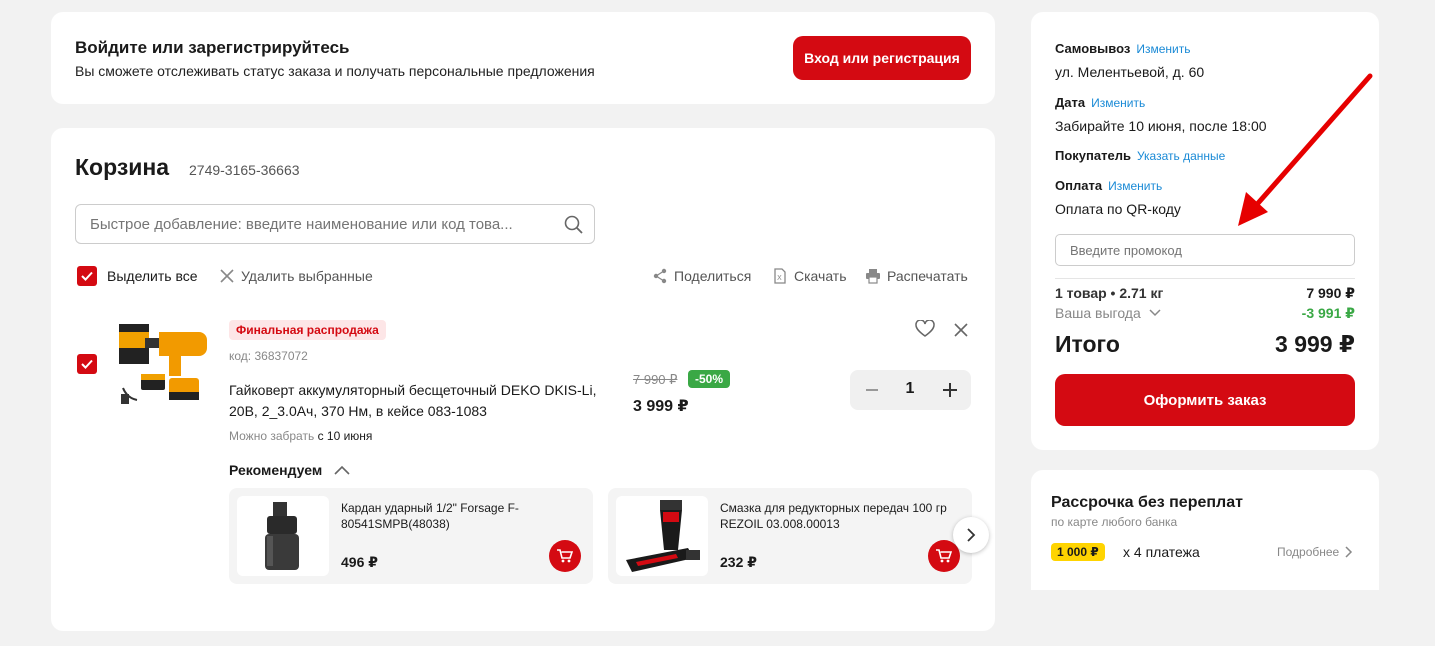 The image size is (1435, 646). Describe the element at coordinates (713, 276) in the screenshot. I see `share-label: Поделиться` at that location.